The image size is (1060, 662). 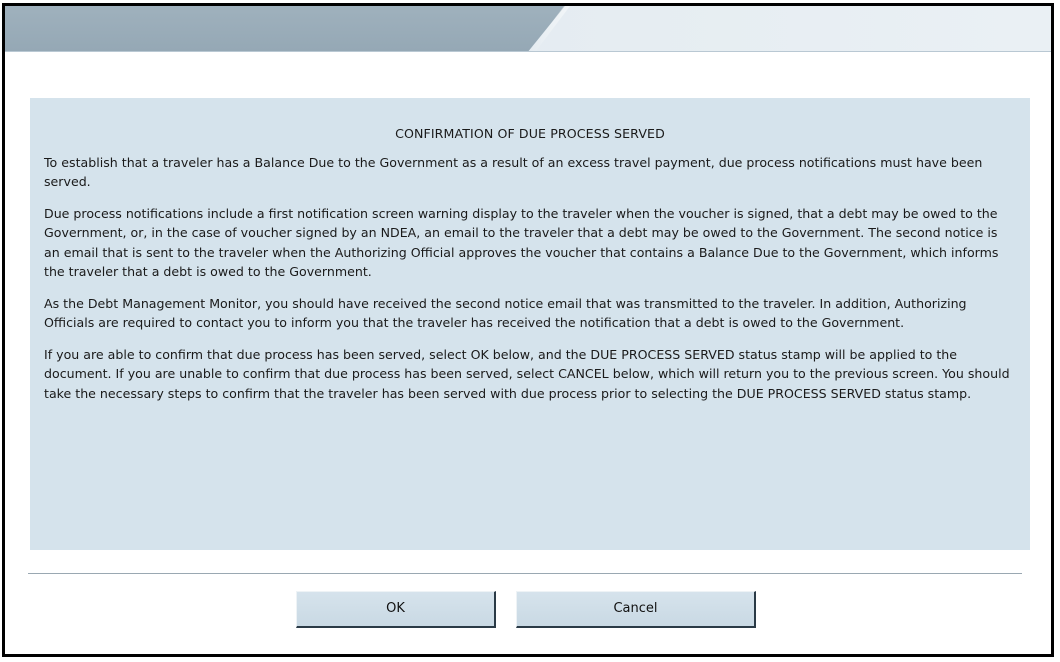 What do you see at coordinates (636, 609) in the screenshot?
I see `cancel-button: Cancel` at bounding box center [636, 609].